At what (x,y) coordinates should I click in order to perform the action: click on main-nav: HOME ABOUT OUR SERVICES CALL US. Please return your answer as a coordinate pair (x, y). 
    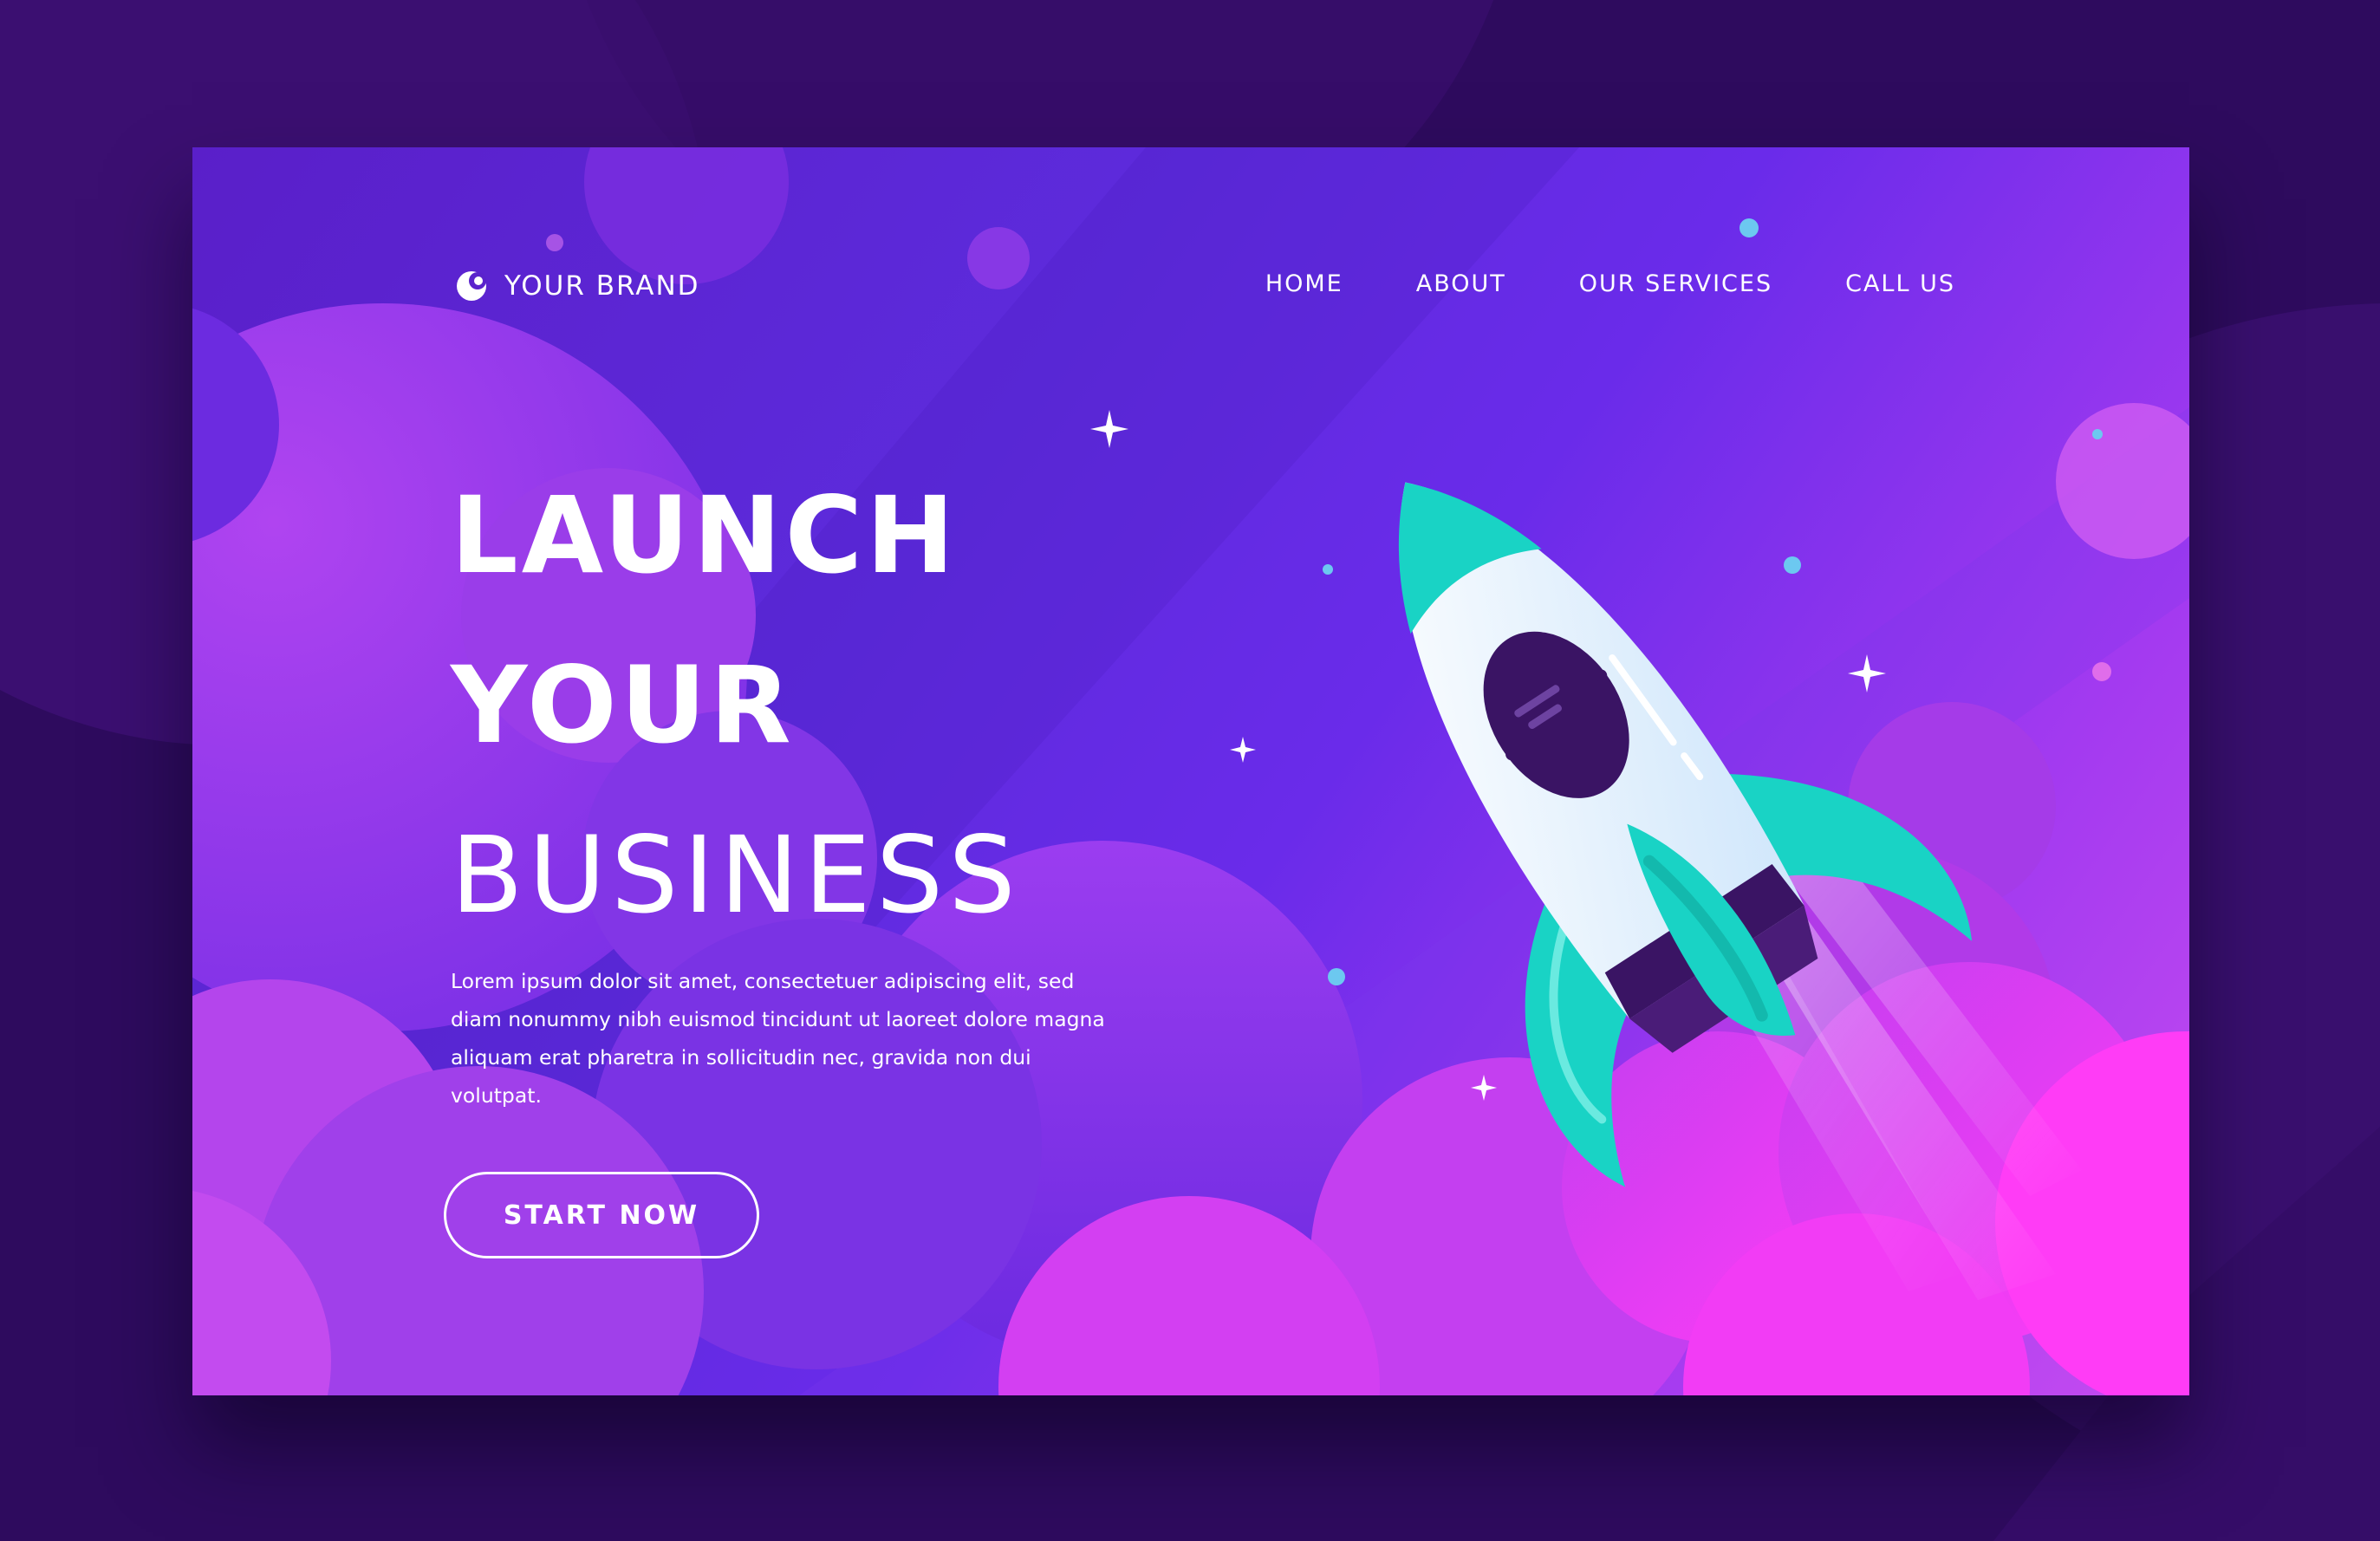
    Looking at the image, I should click on (1610, 283).